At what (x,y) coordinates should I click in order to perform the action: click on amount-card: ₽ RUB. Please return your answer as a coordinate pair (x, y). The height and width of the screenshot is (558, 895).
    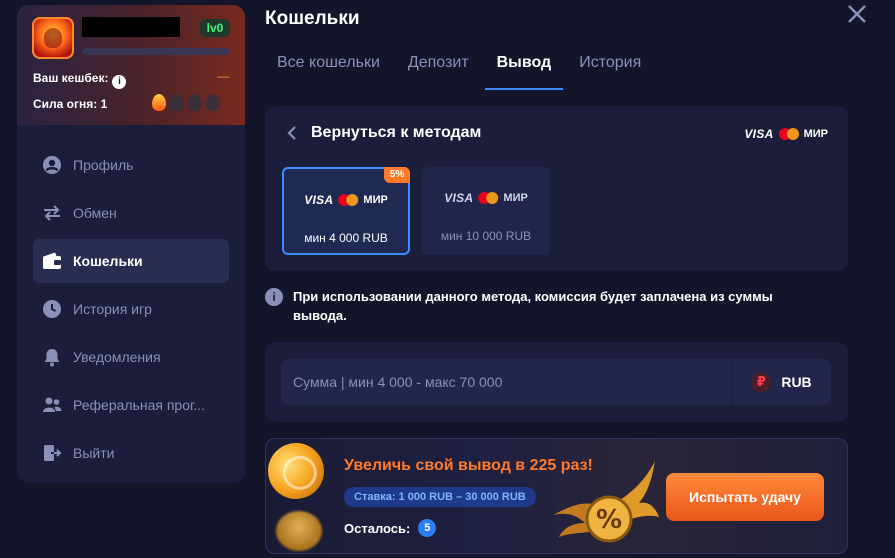
    Looking at the image, I should click on (556, 382).